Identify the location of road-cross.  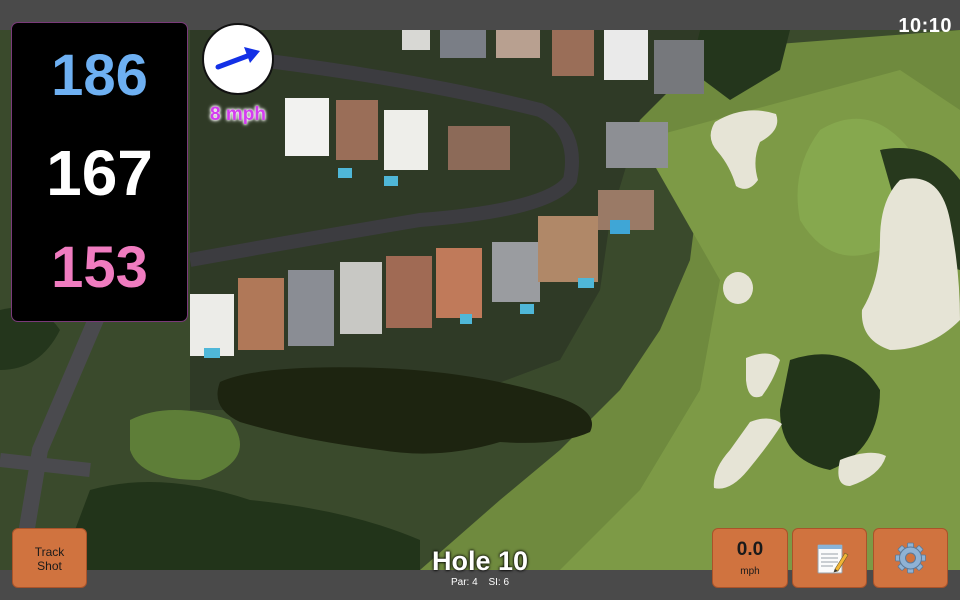
(45, 465).